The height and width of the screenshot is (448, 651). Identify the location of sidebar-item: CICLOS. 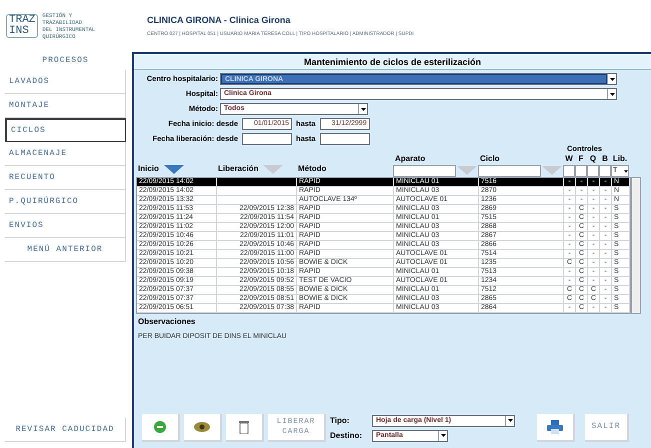
(65, 130).